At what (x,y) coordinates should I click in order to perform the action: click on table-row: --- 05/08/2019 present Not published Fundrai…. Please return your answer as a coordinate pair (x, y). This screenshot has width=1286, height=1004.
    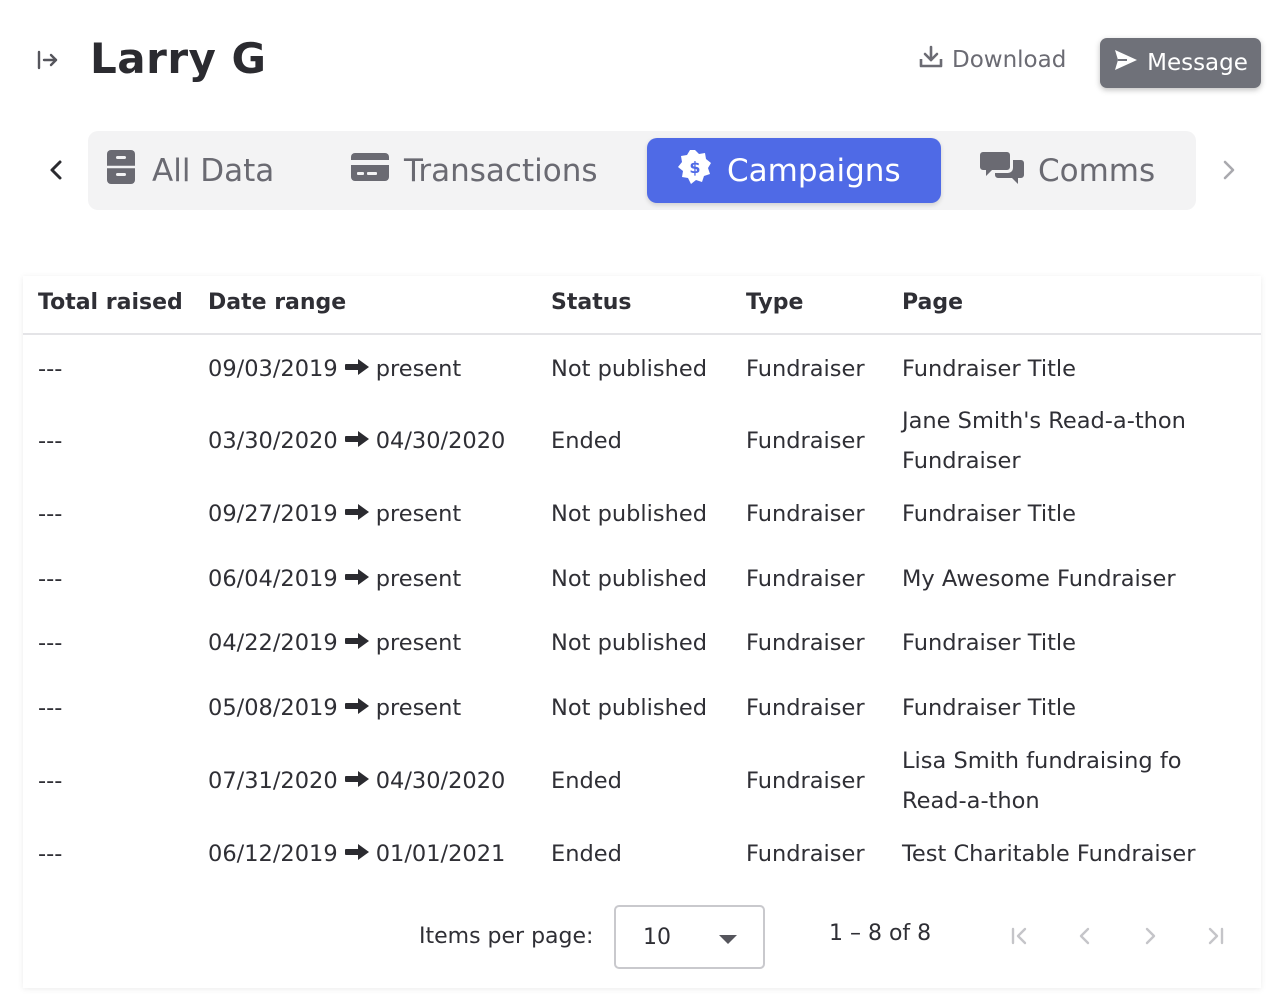
    Looking at the image, I should click on (642, 708).